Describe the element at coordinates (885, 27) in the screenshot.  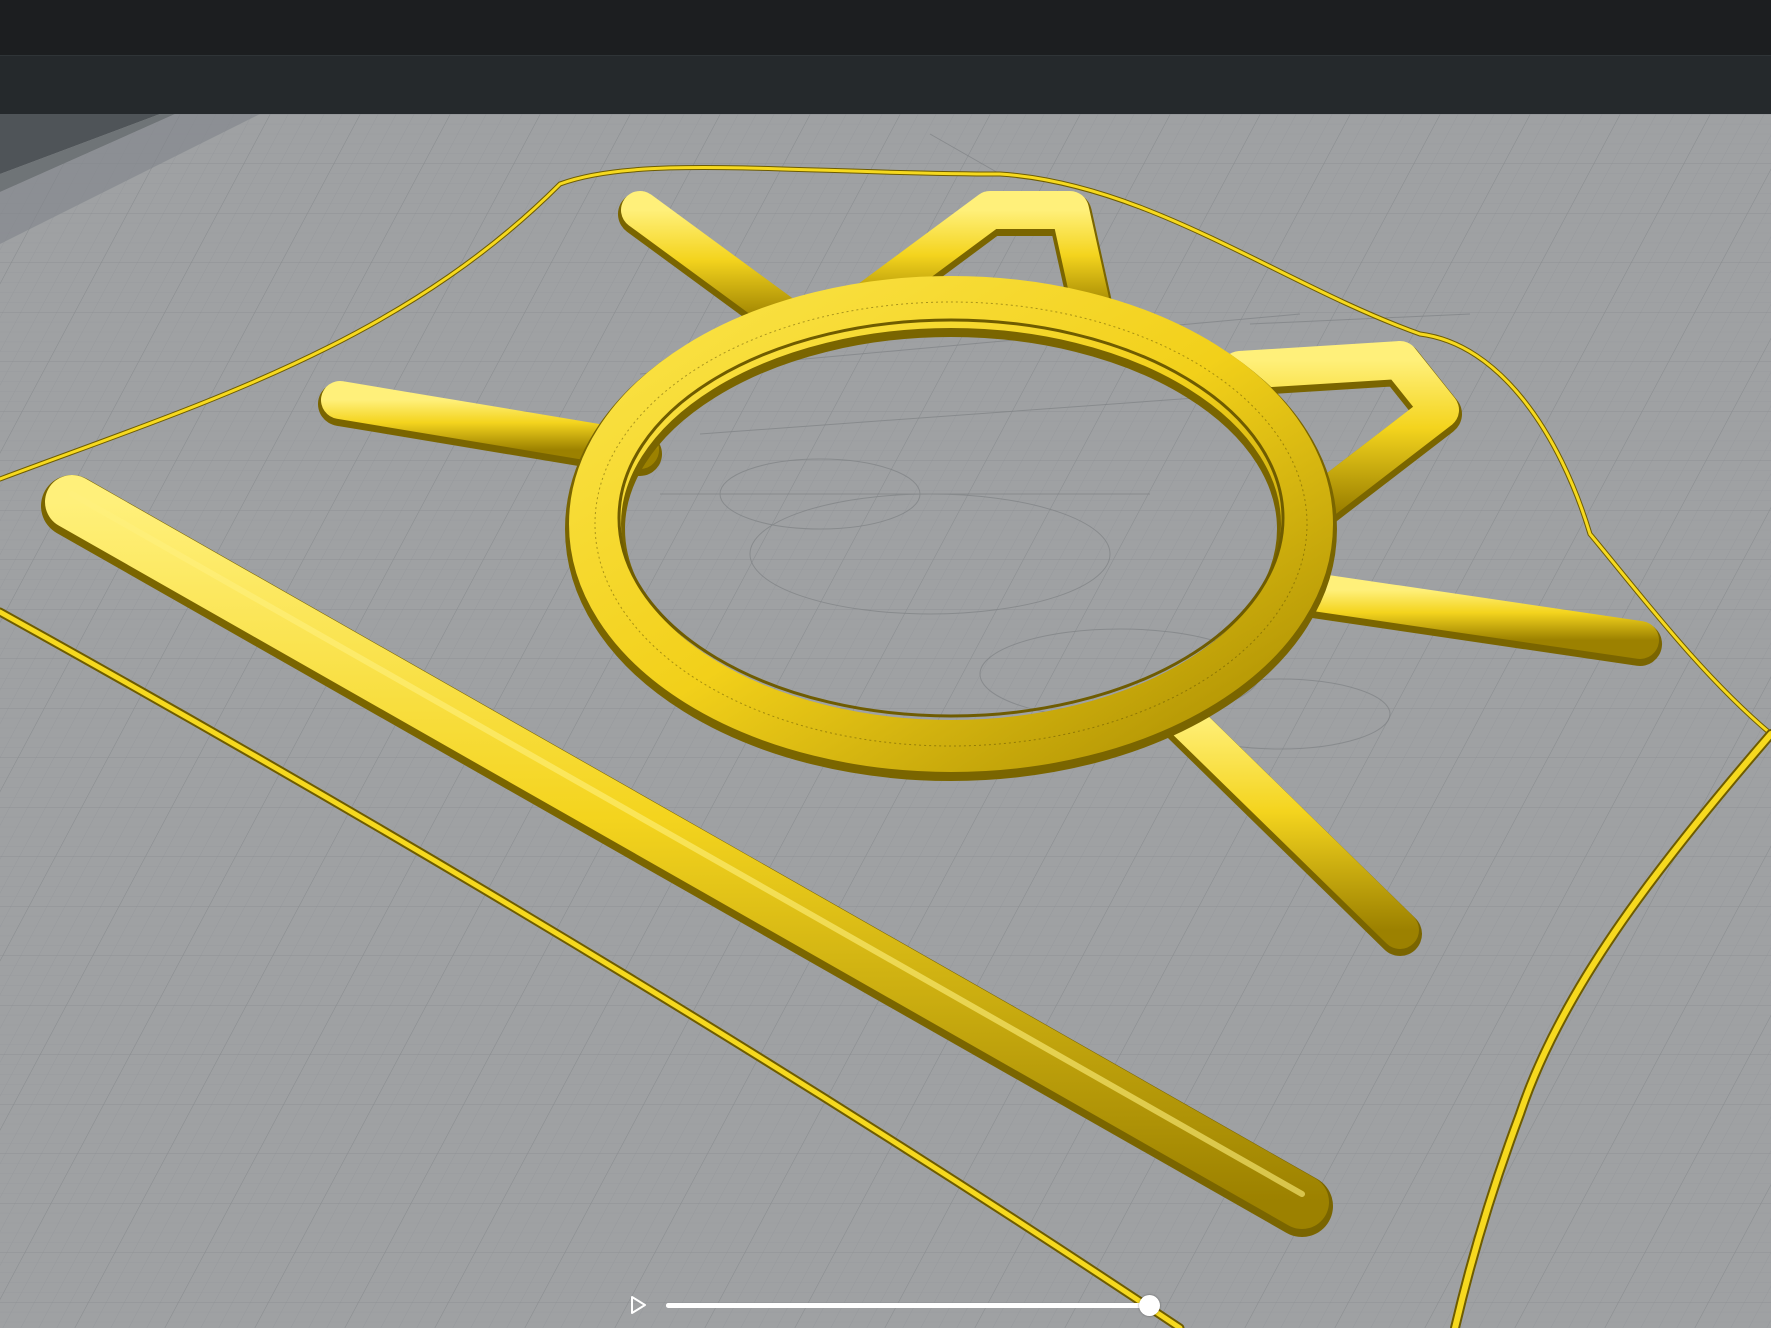
I see `title-bar` at that location.